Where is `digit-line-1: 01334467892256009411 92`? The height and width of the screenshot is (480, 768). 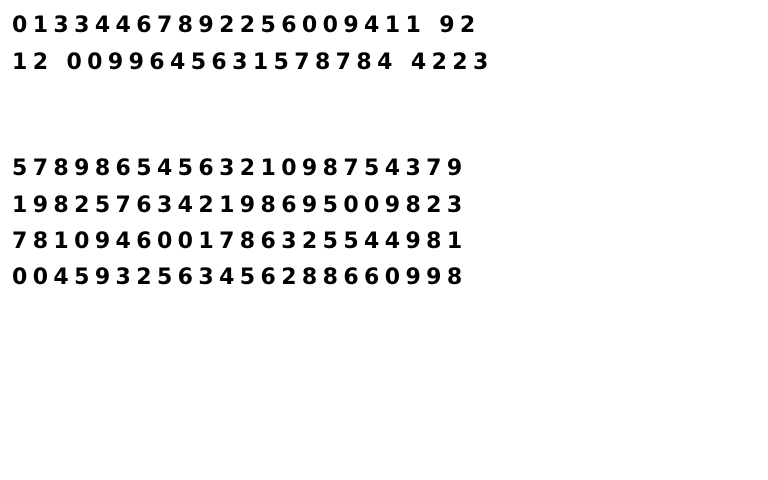
digit-line-1: 01334467892256009411 92 is located at coordinates (246, 25).